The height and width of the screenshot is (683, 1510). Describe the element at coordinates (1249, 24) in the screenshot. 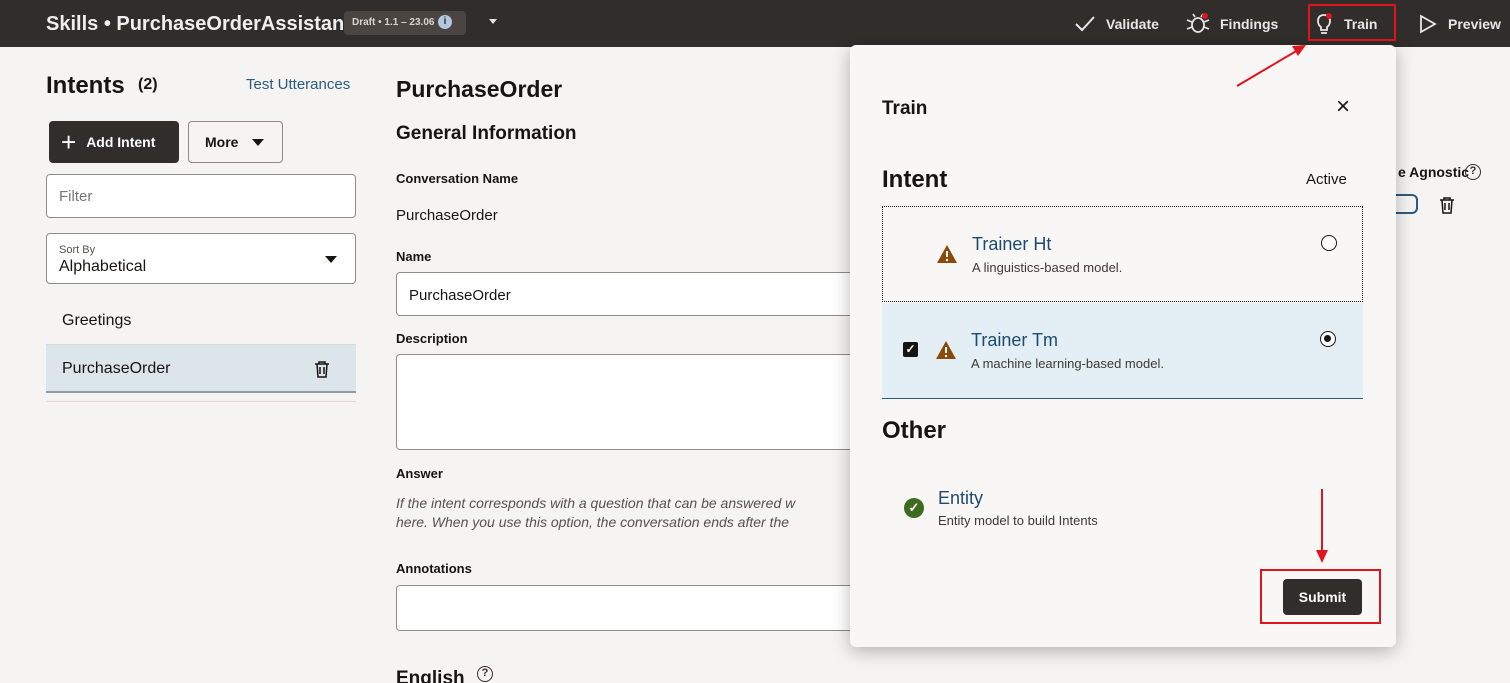

I see `findings-label: Findings` at that location.